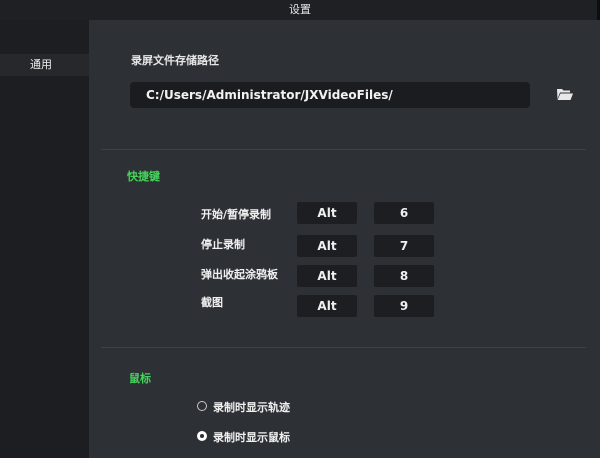 Image resolution: width=600 pixels, height=458 pixels. I want to click on radio-label-show-cursor: 录制时显示鼠标, so click(251, 437).